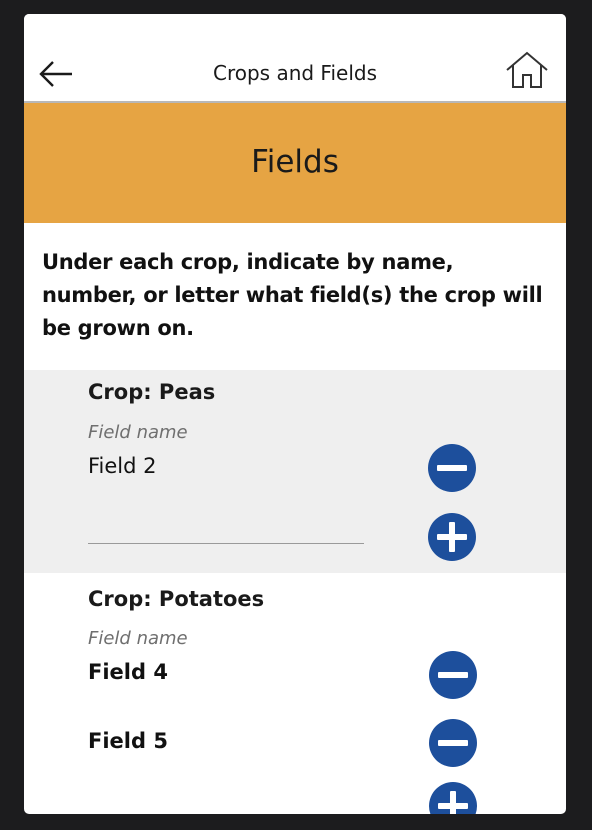  What do you see at coordinates (128, 672) in the screenshot?
I see `field-value-potatoes-1: Field 4` at bounding box center [128, 672].